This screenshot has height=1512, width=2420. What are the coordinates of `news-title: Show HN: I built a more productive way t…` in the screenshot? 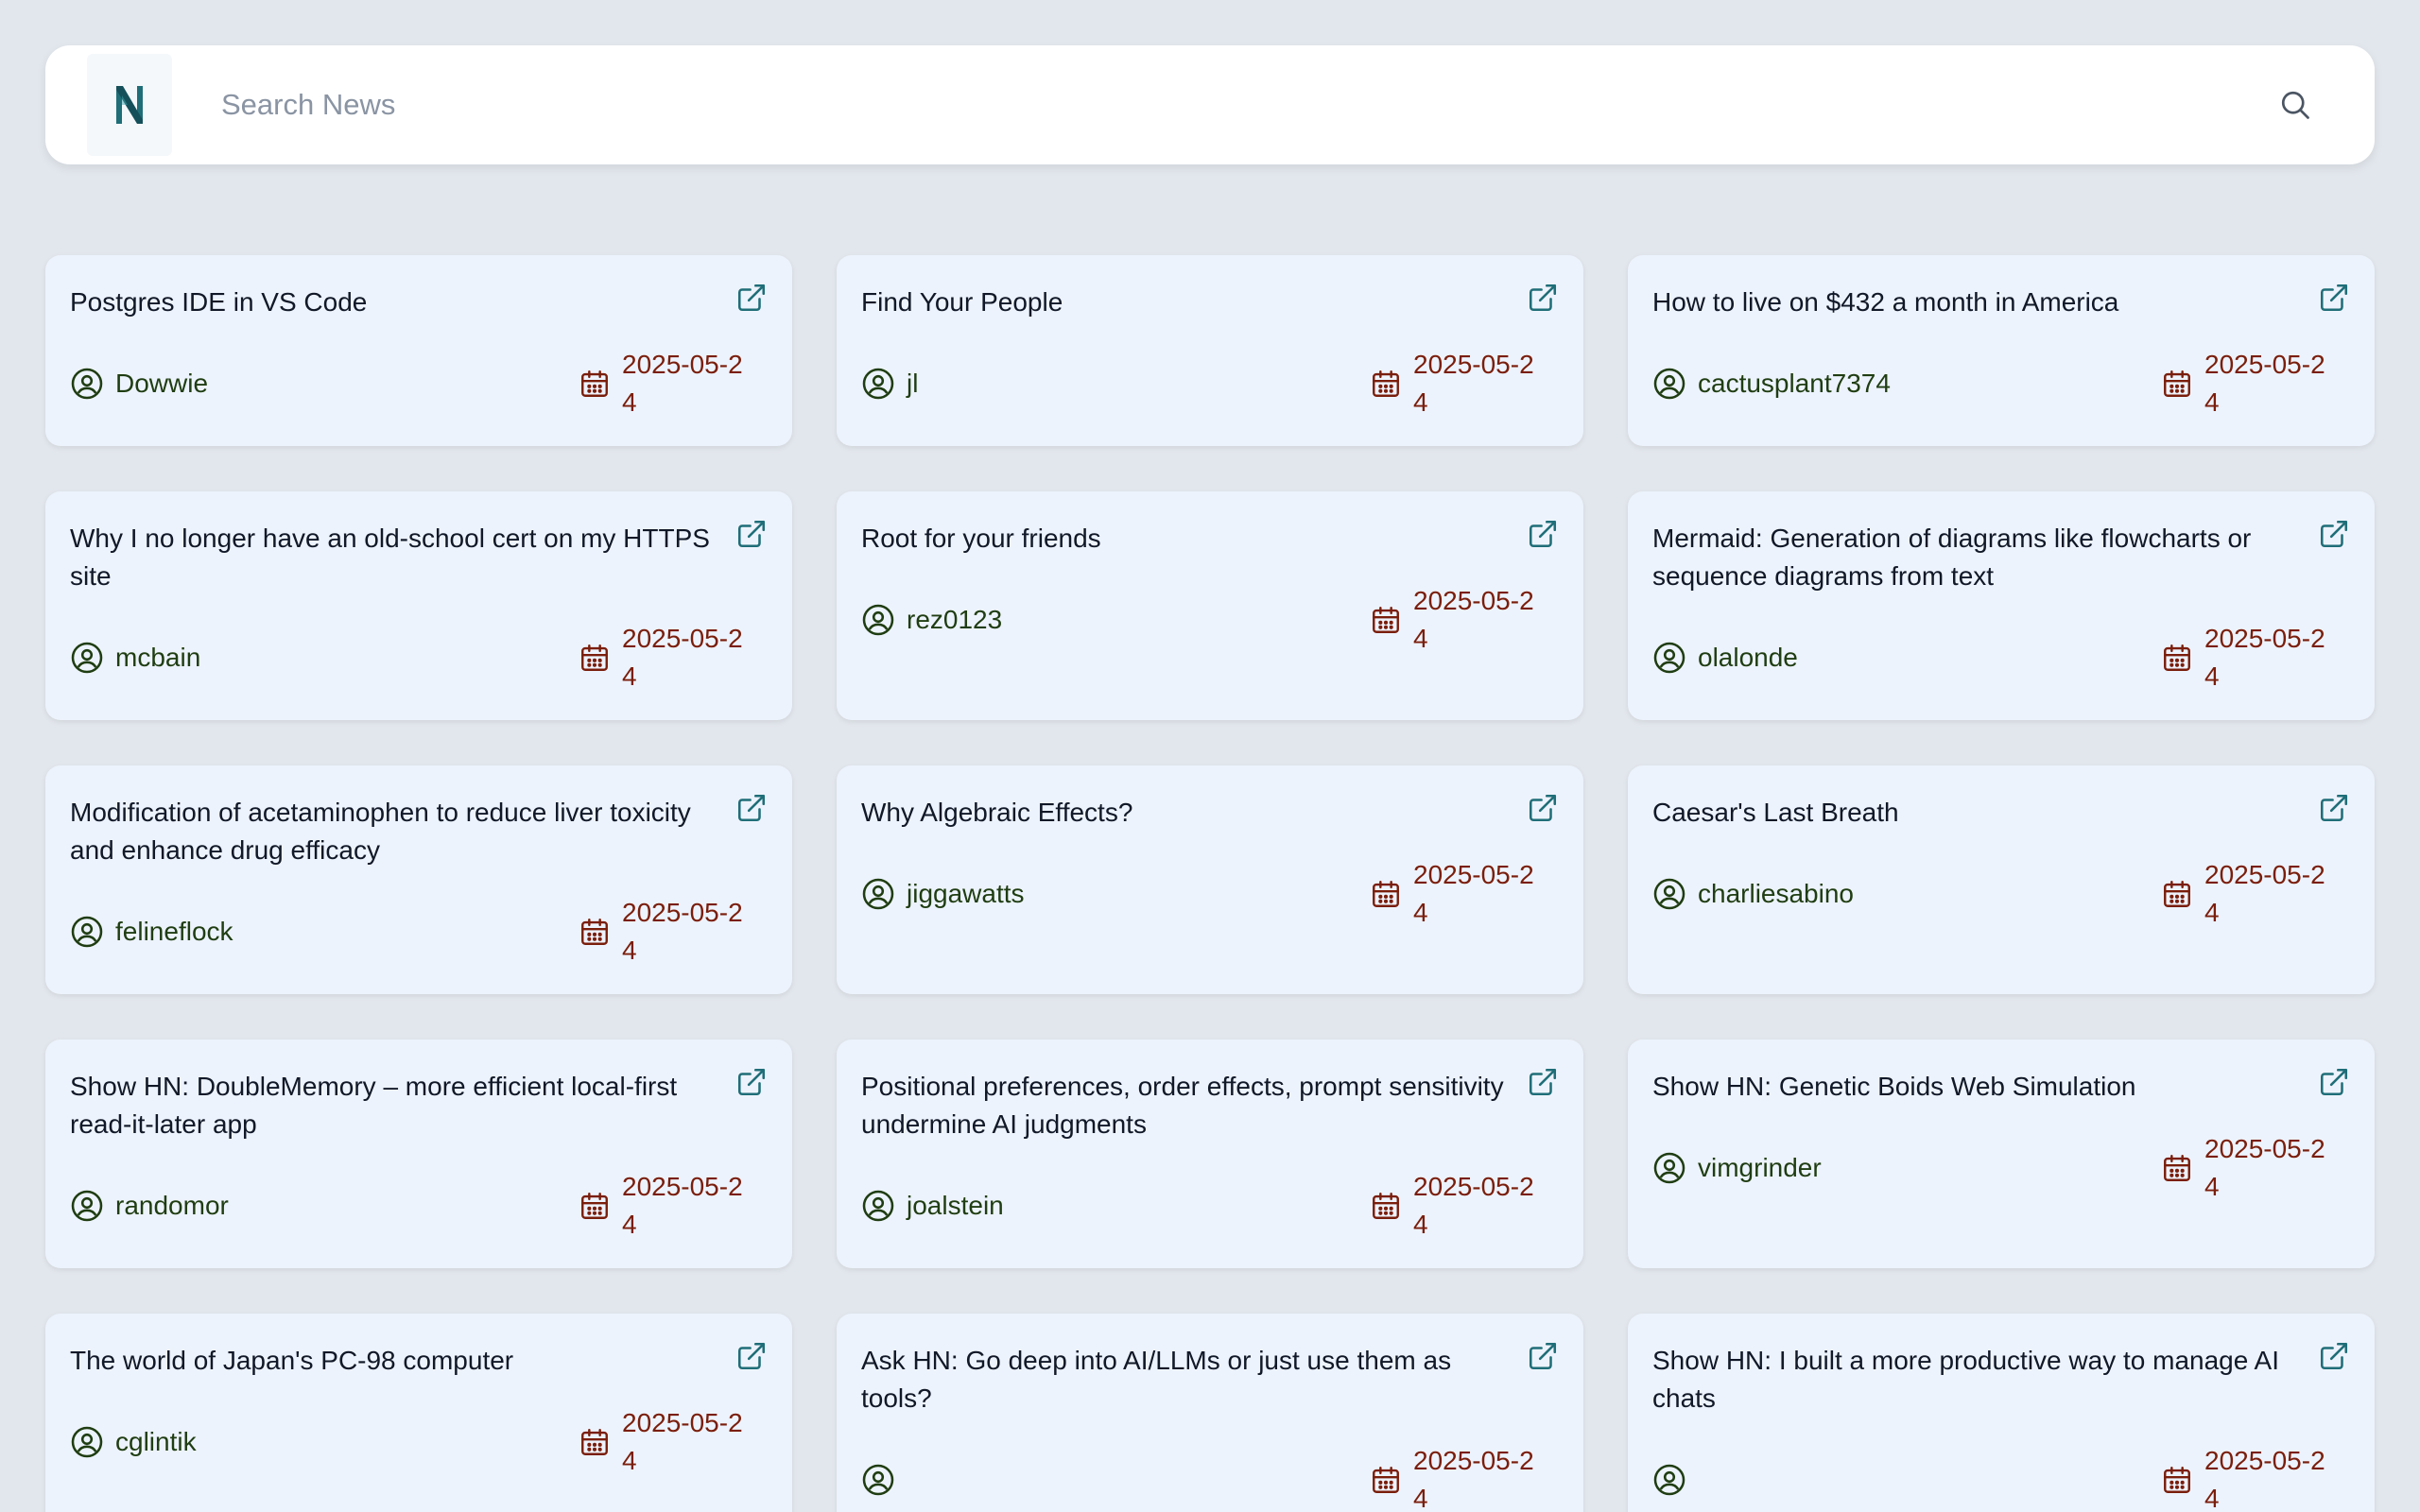 It's located at (1973, 1377).